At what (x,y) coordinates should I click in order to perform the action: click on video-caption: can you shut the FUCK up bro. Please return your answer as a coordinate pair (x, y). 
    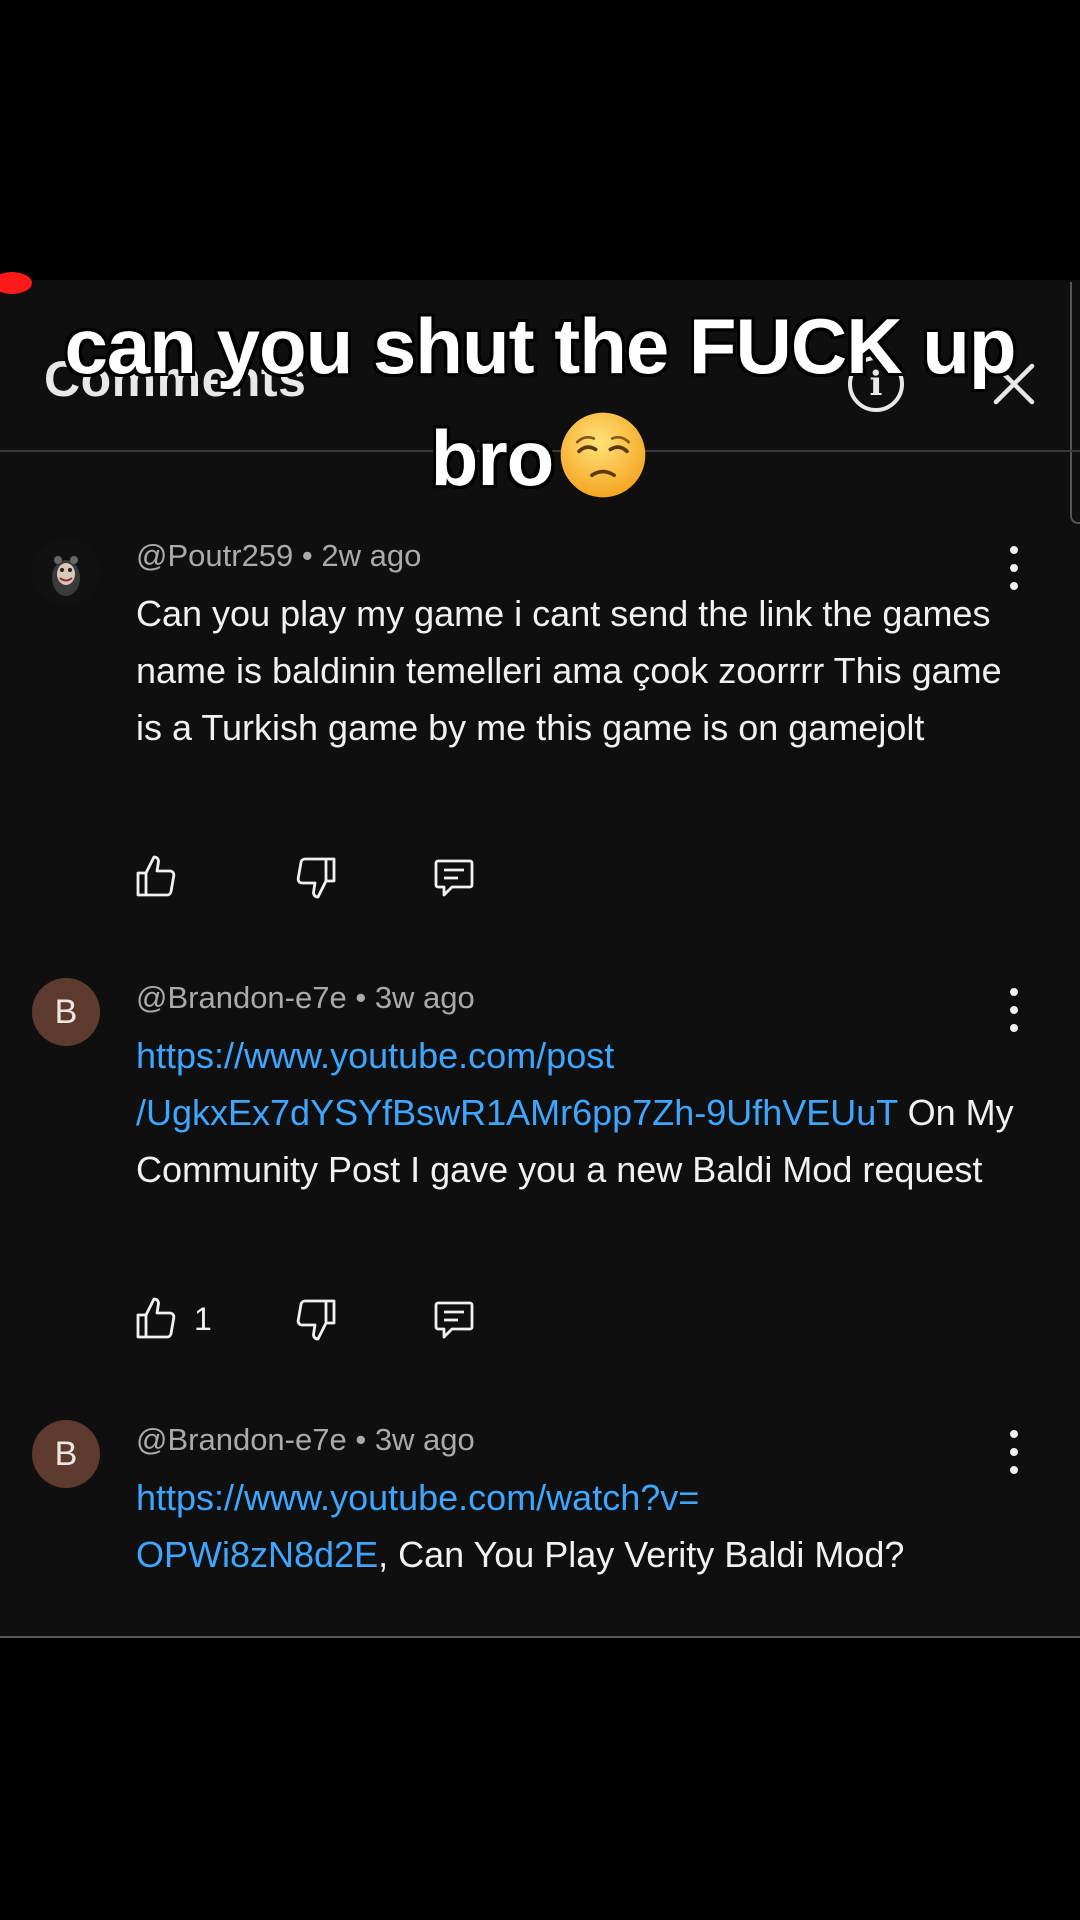
    Looking at the image, I should click on (540, 402).